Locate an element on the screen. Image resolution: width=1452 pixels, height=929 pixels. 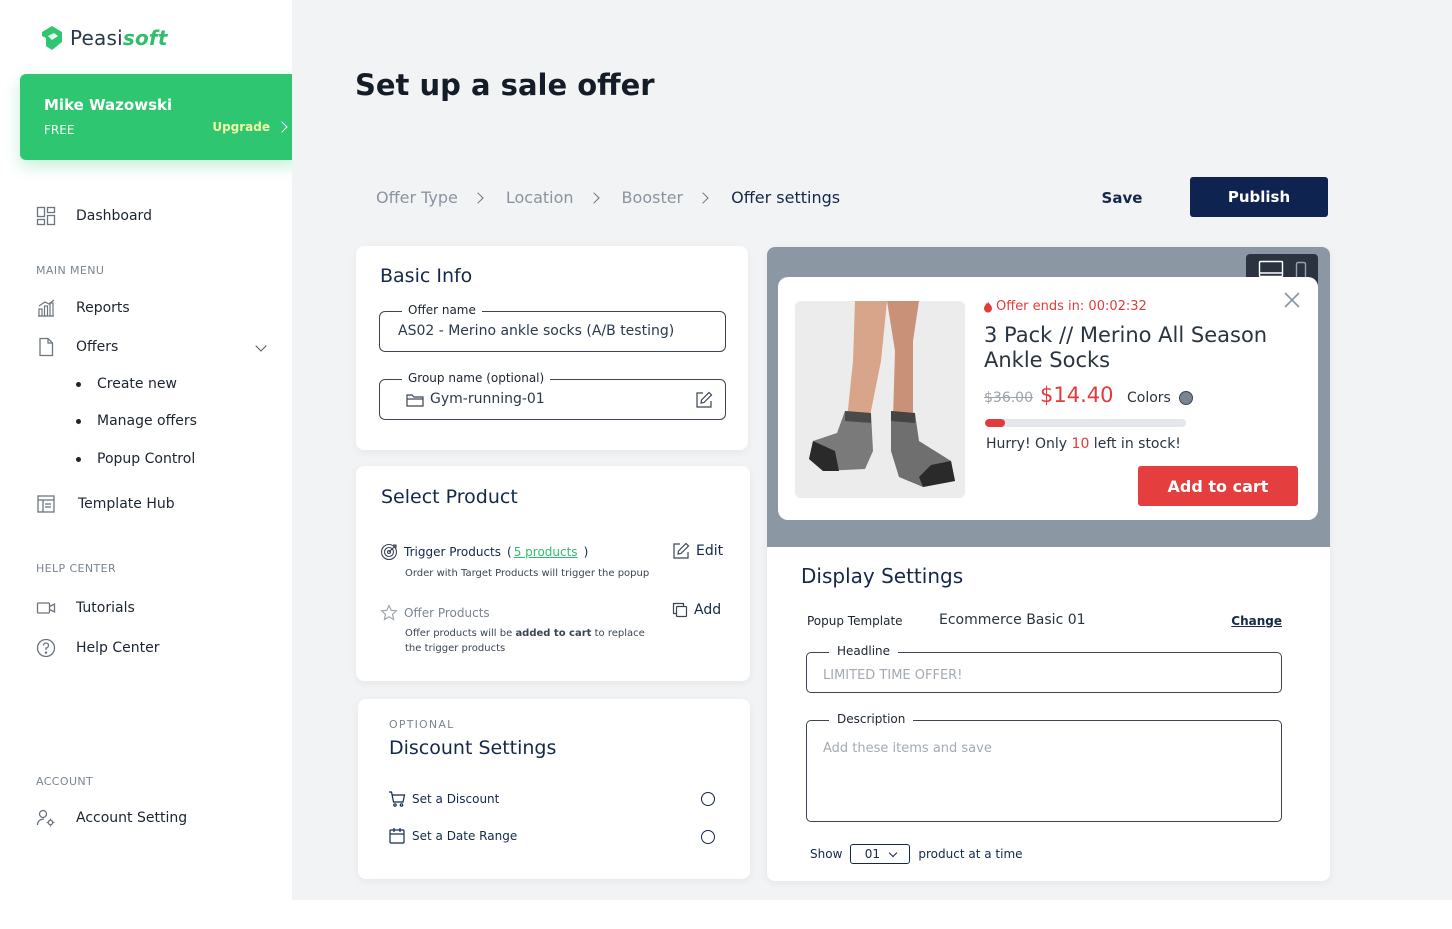
add-offer-products-button: Add is located at coordinates (696, 610).